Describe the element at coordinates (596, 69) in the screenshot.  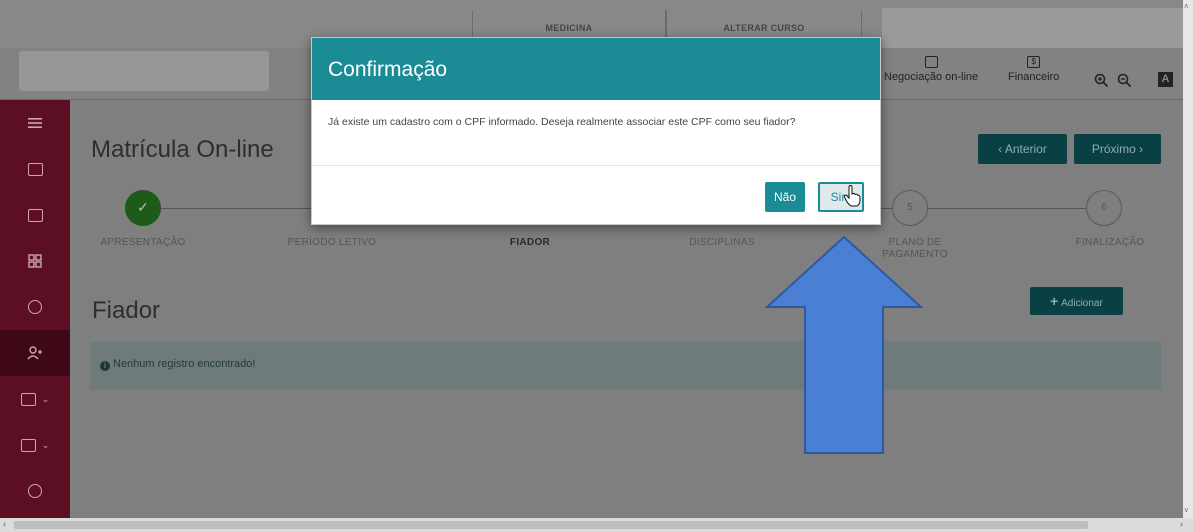
I see `dialog-title: Confirmação` at that location.